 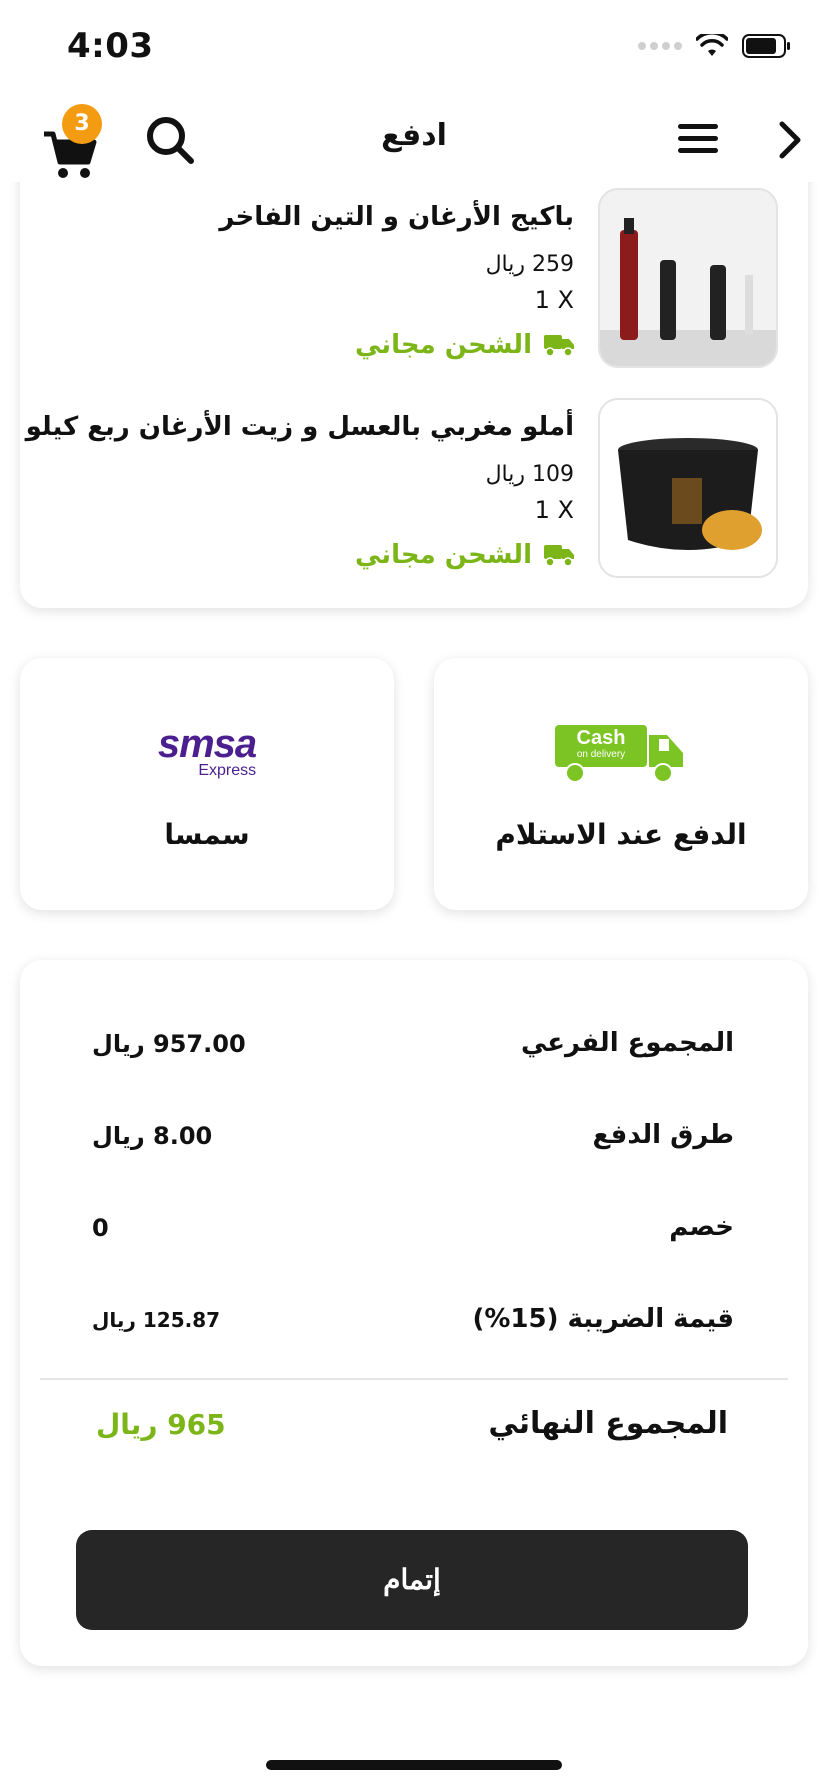 What do you see at coordinates (100, 1228) in the screenshot?
I see `discount-value: 0` at bounding box center [100, 1228].